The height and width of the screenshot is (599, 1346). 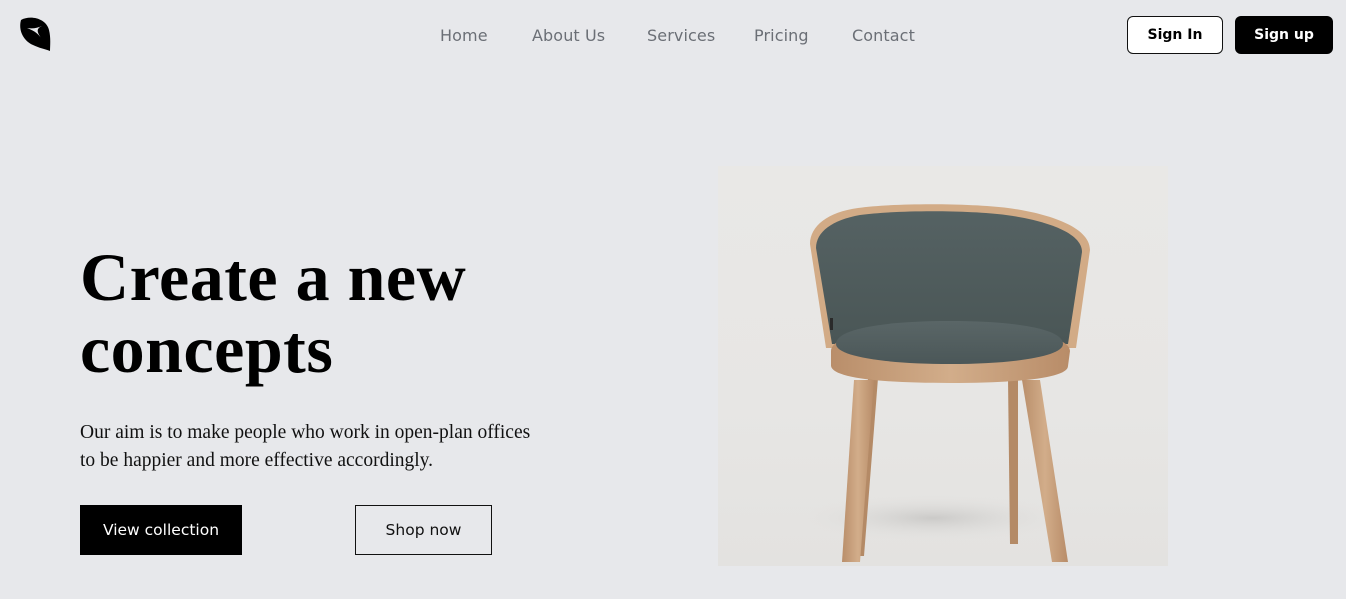 What do you see at coordinates (423, 530) in the screenshot?
I see `shop-now-button: Shop now` at bounding box center [423, 530].